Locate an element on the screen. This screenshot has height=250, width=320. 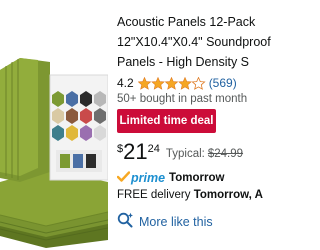
more-like-this-label: More like this is located at coordinates (176, 222).